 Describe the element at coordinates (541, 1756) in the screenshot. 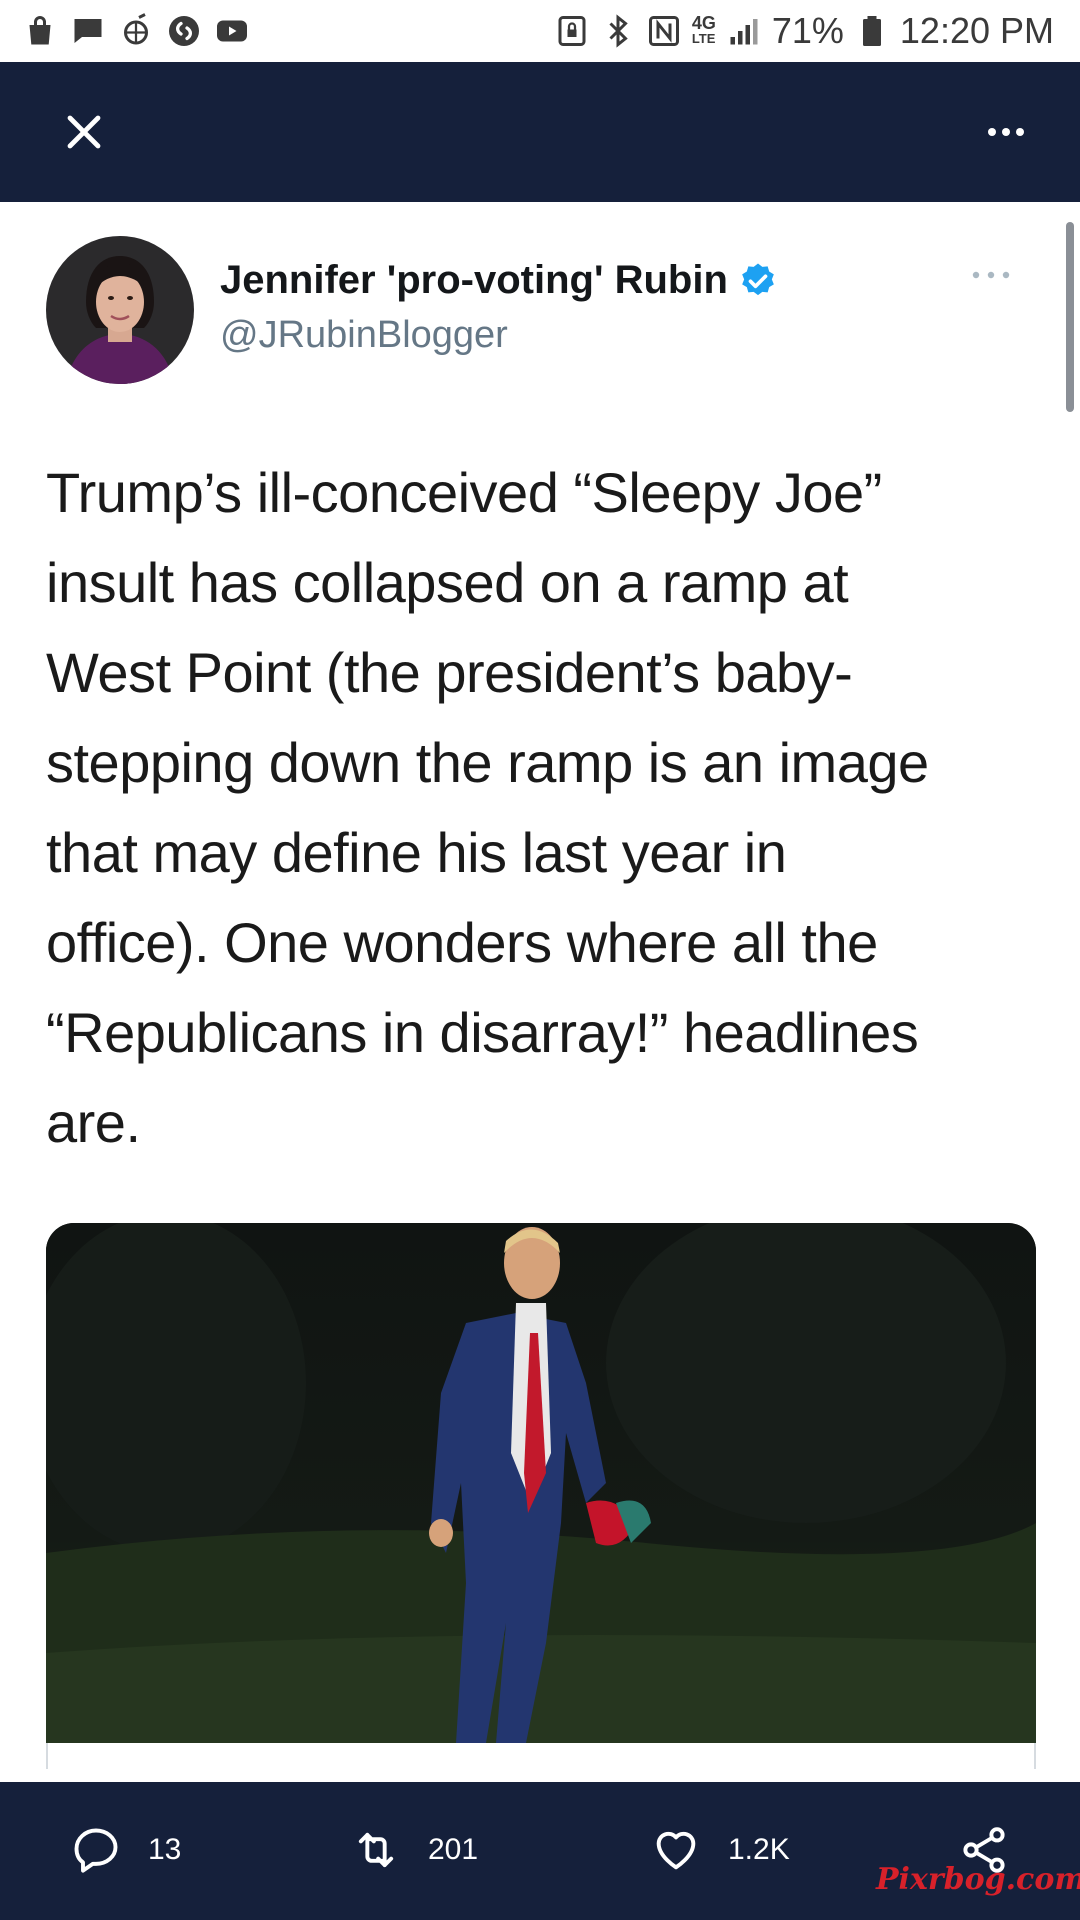

I see `media-card-edge` at that location.